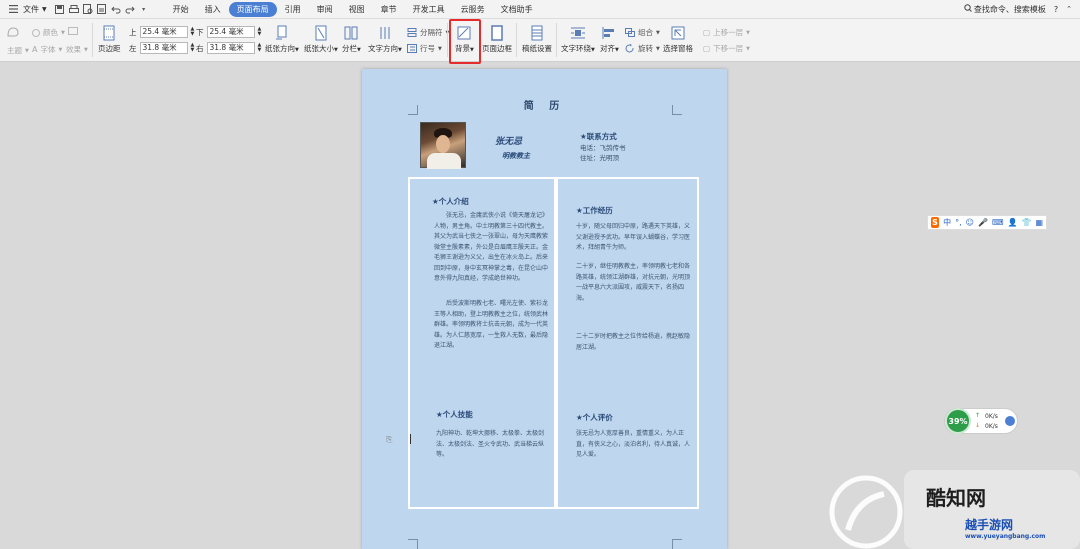  What do you see at coordinates (497, 33) in the screenshot?
I see `page-border-icon` at bounding box center [497, 33].